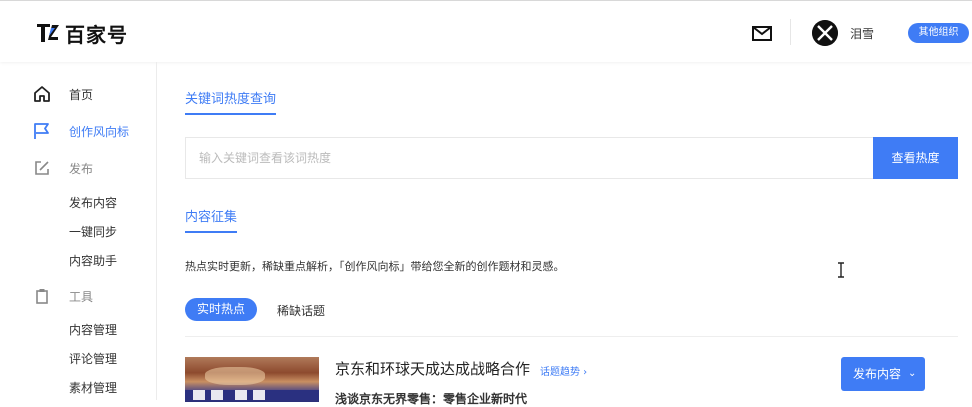 The image size is (972, 407). I want to click on sidebar-item-trend: 创作风向标, so click(81, 131).